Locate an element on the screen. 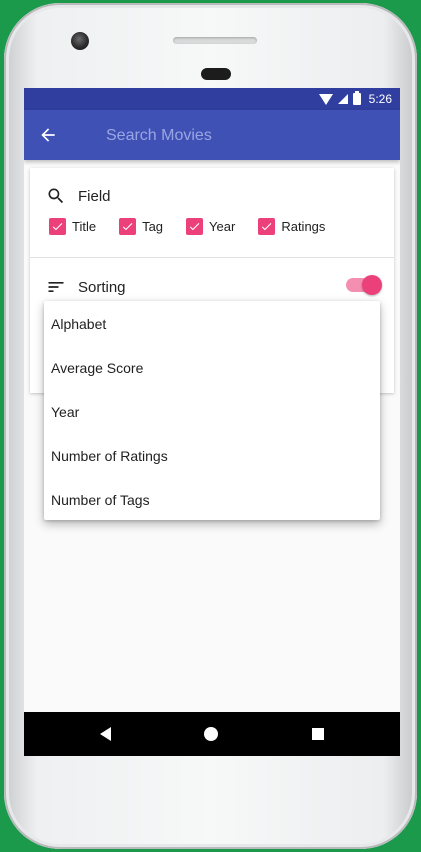  checkbox-year: Year is located at coordinates (210, 226).